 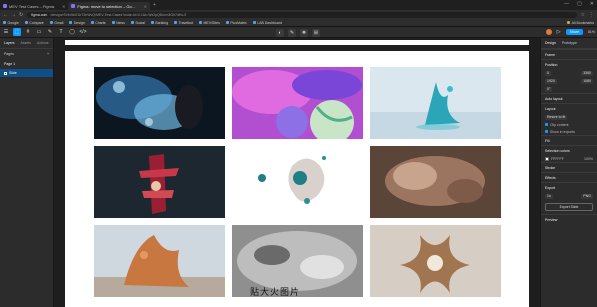 I want to click on fill-hex: FFFFFF, so click(x=557, y=159).